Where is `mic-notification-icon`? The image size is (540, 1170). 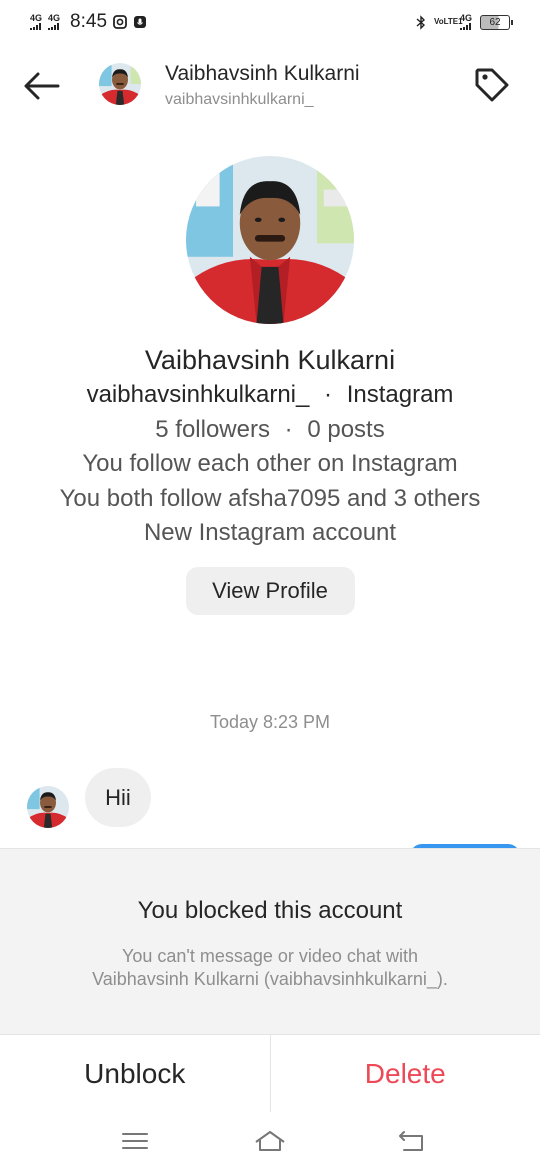
mic-notification-icon is located at coordinates (140, 22).